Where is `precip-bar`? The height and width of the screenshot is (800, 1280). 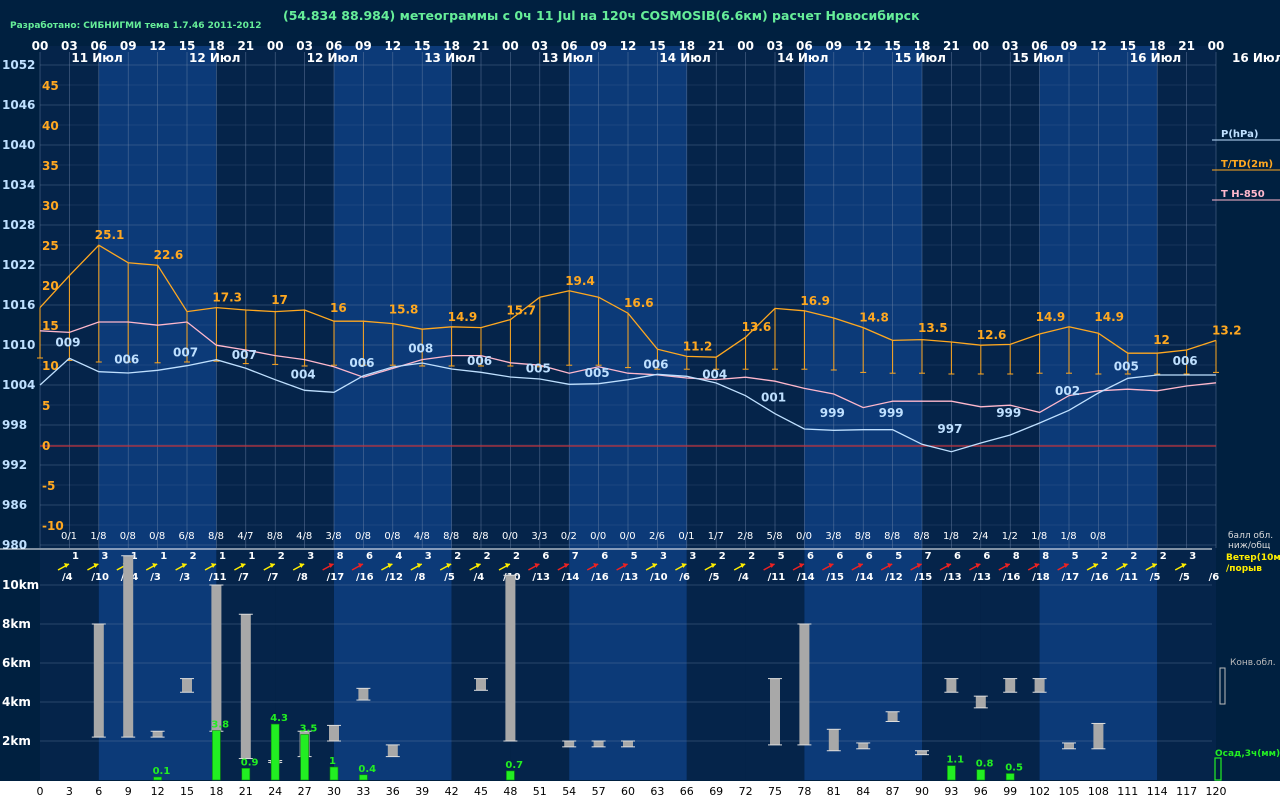 precip-bar is located at coordinates (246, 774).